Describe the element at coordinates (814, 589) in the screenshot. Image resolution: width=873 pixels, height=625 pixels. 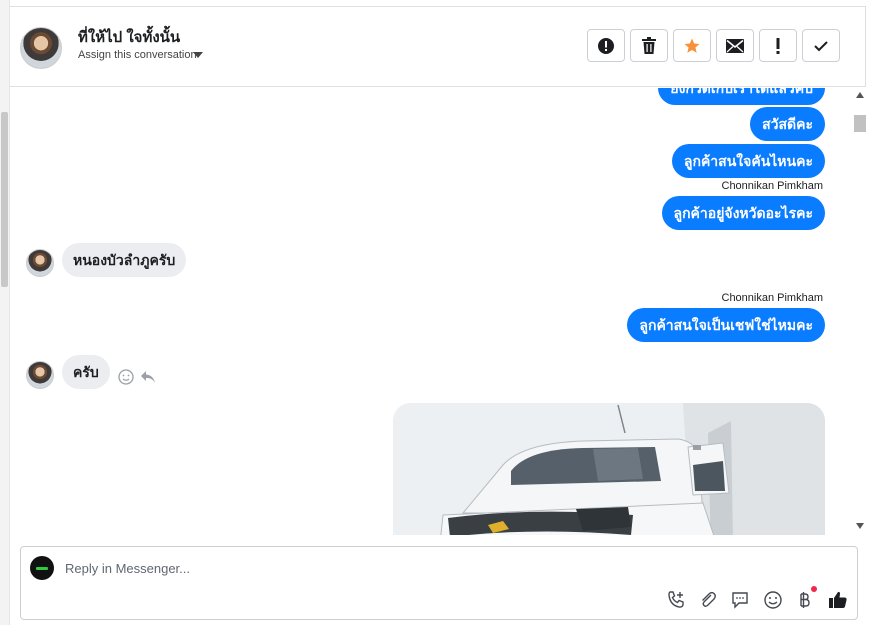
I see `notification-dot` at that location.